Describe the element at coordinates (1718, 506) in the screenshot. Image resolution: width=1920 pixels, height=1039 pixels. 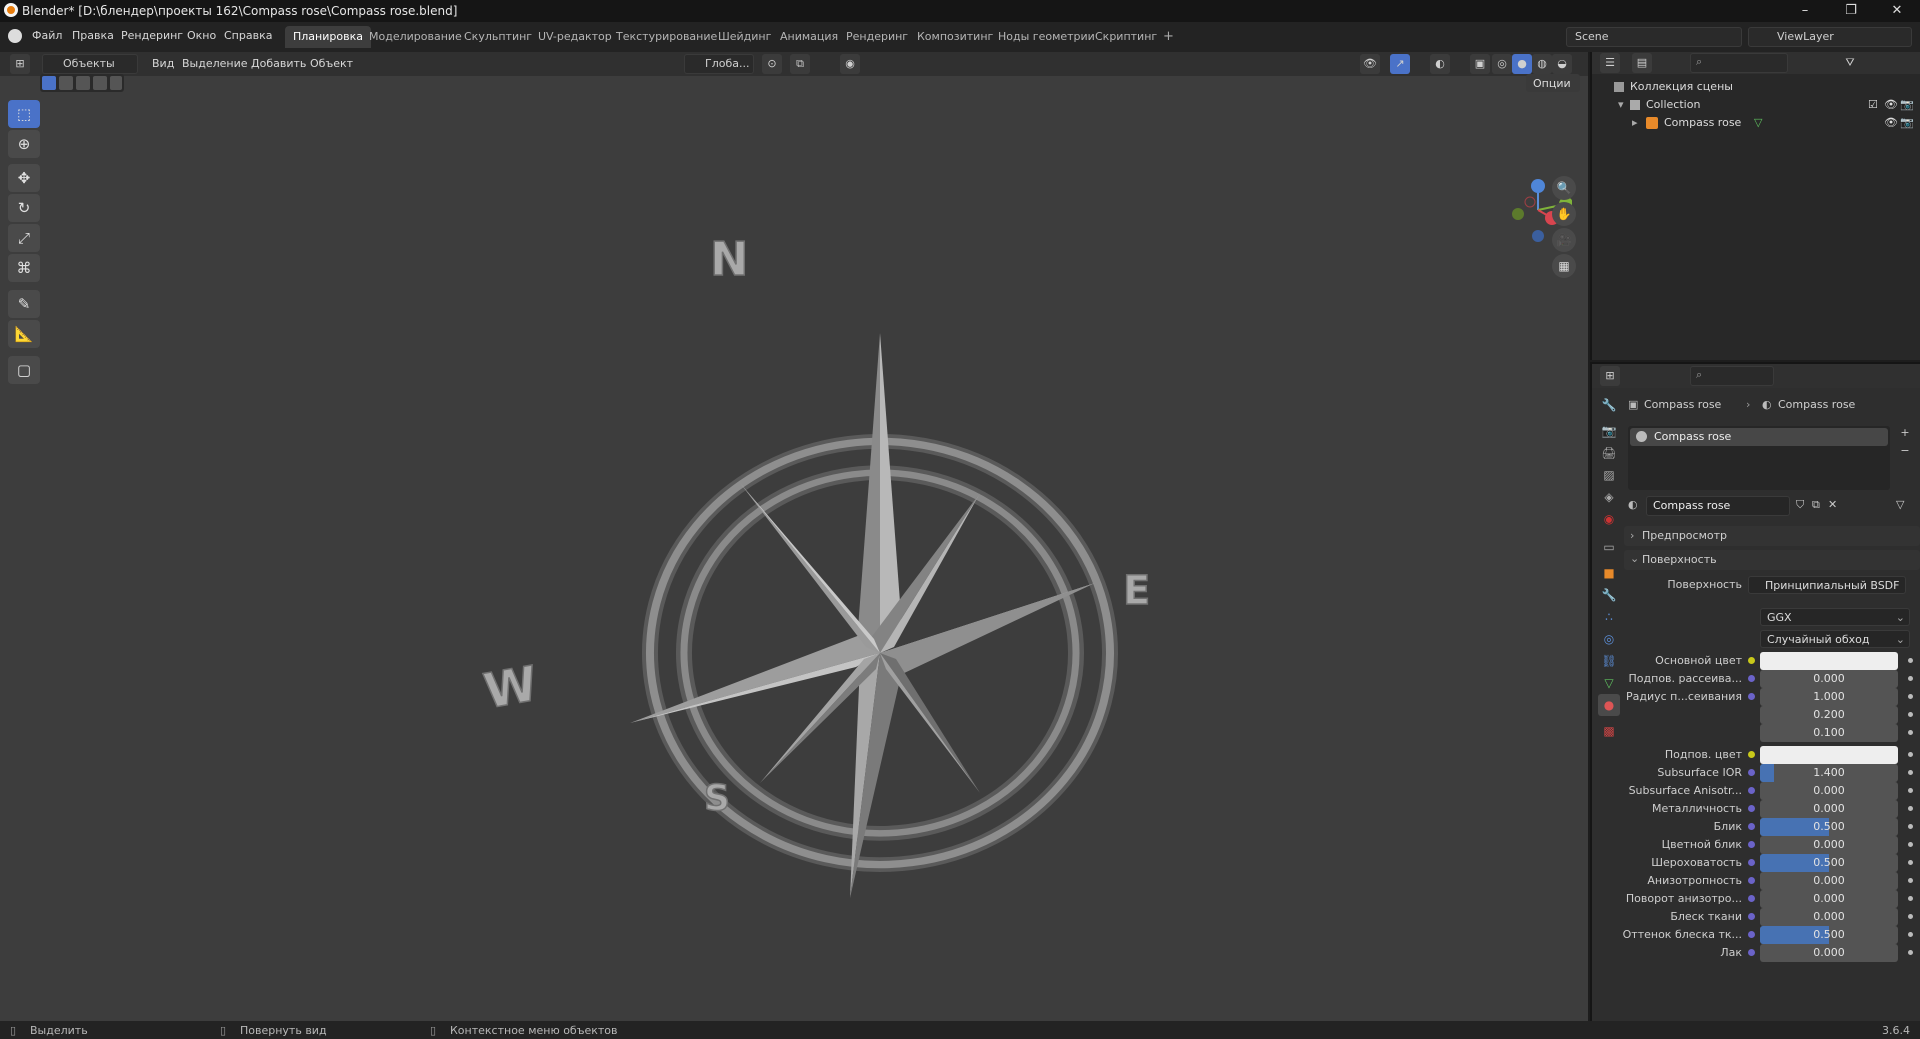
I see `material-name-field: Compass rose` at that location.